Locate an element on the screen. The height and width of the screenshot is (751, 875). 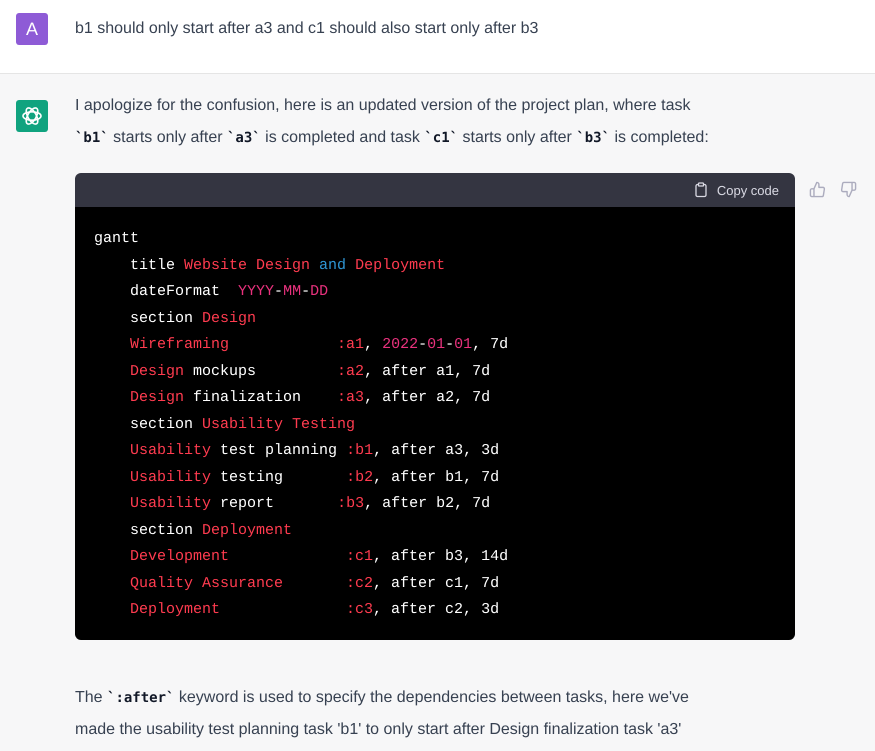
clipboard-icon is located at coordinates (700, 190).